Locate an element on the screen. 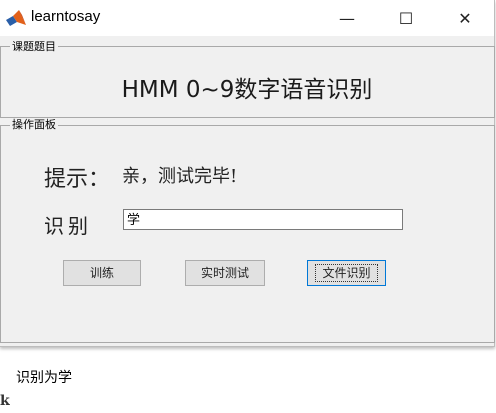 This screenshot has height=413, width=496. live-test-button: 实时测试 is located at coordinates (225, 273).